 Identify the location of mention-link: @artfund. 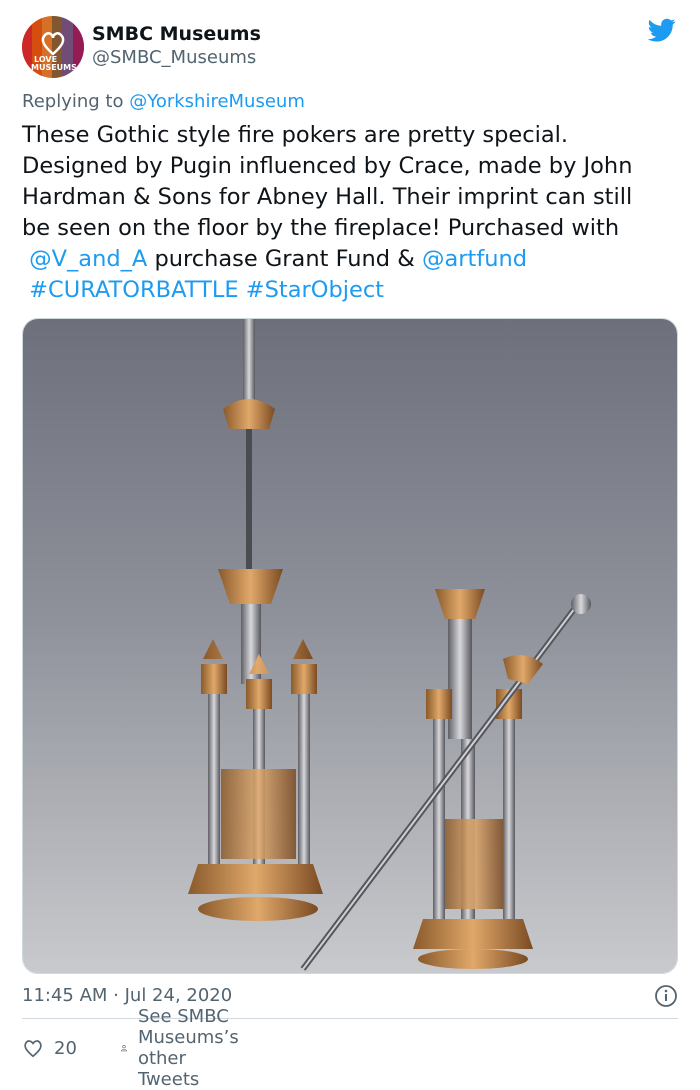
(474, 259).